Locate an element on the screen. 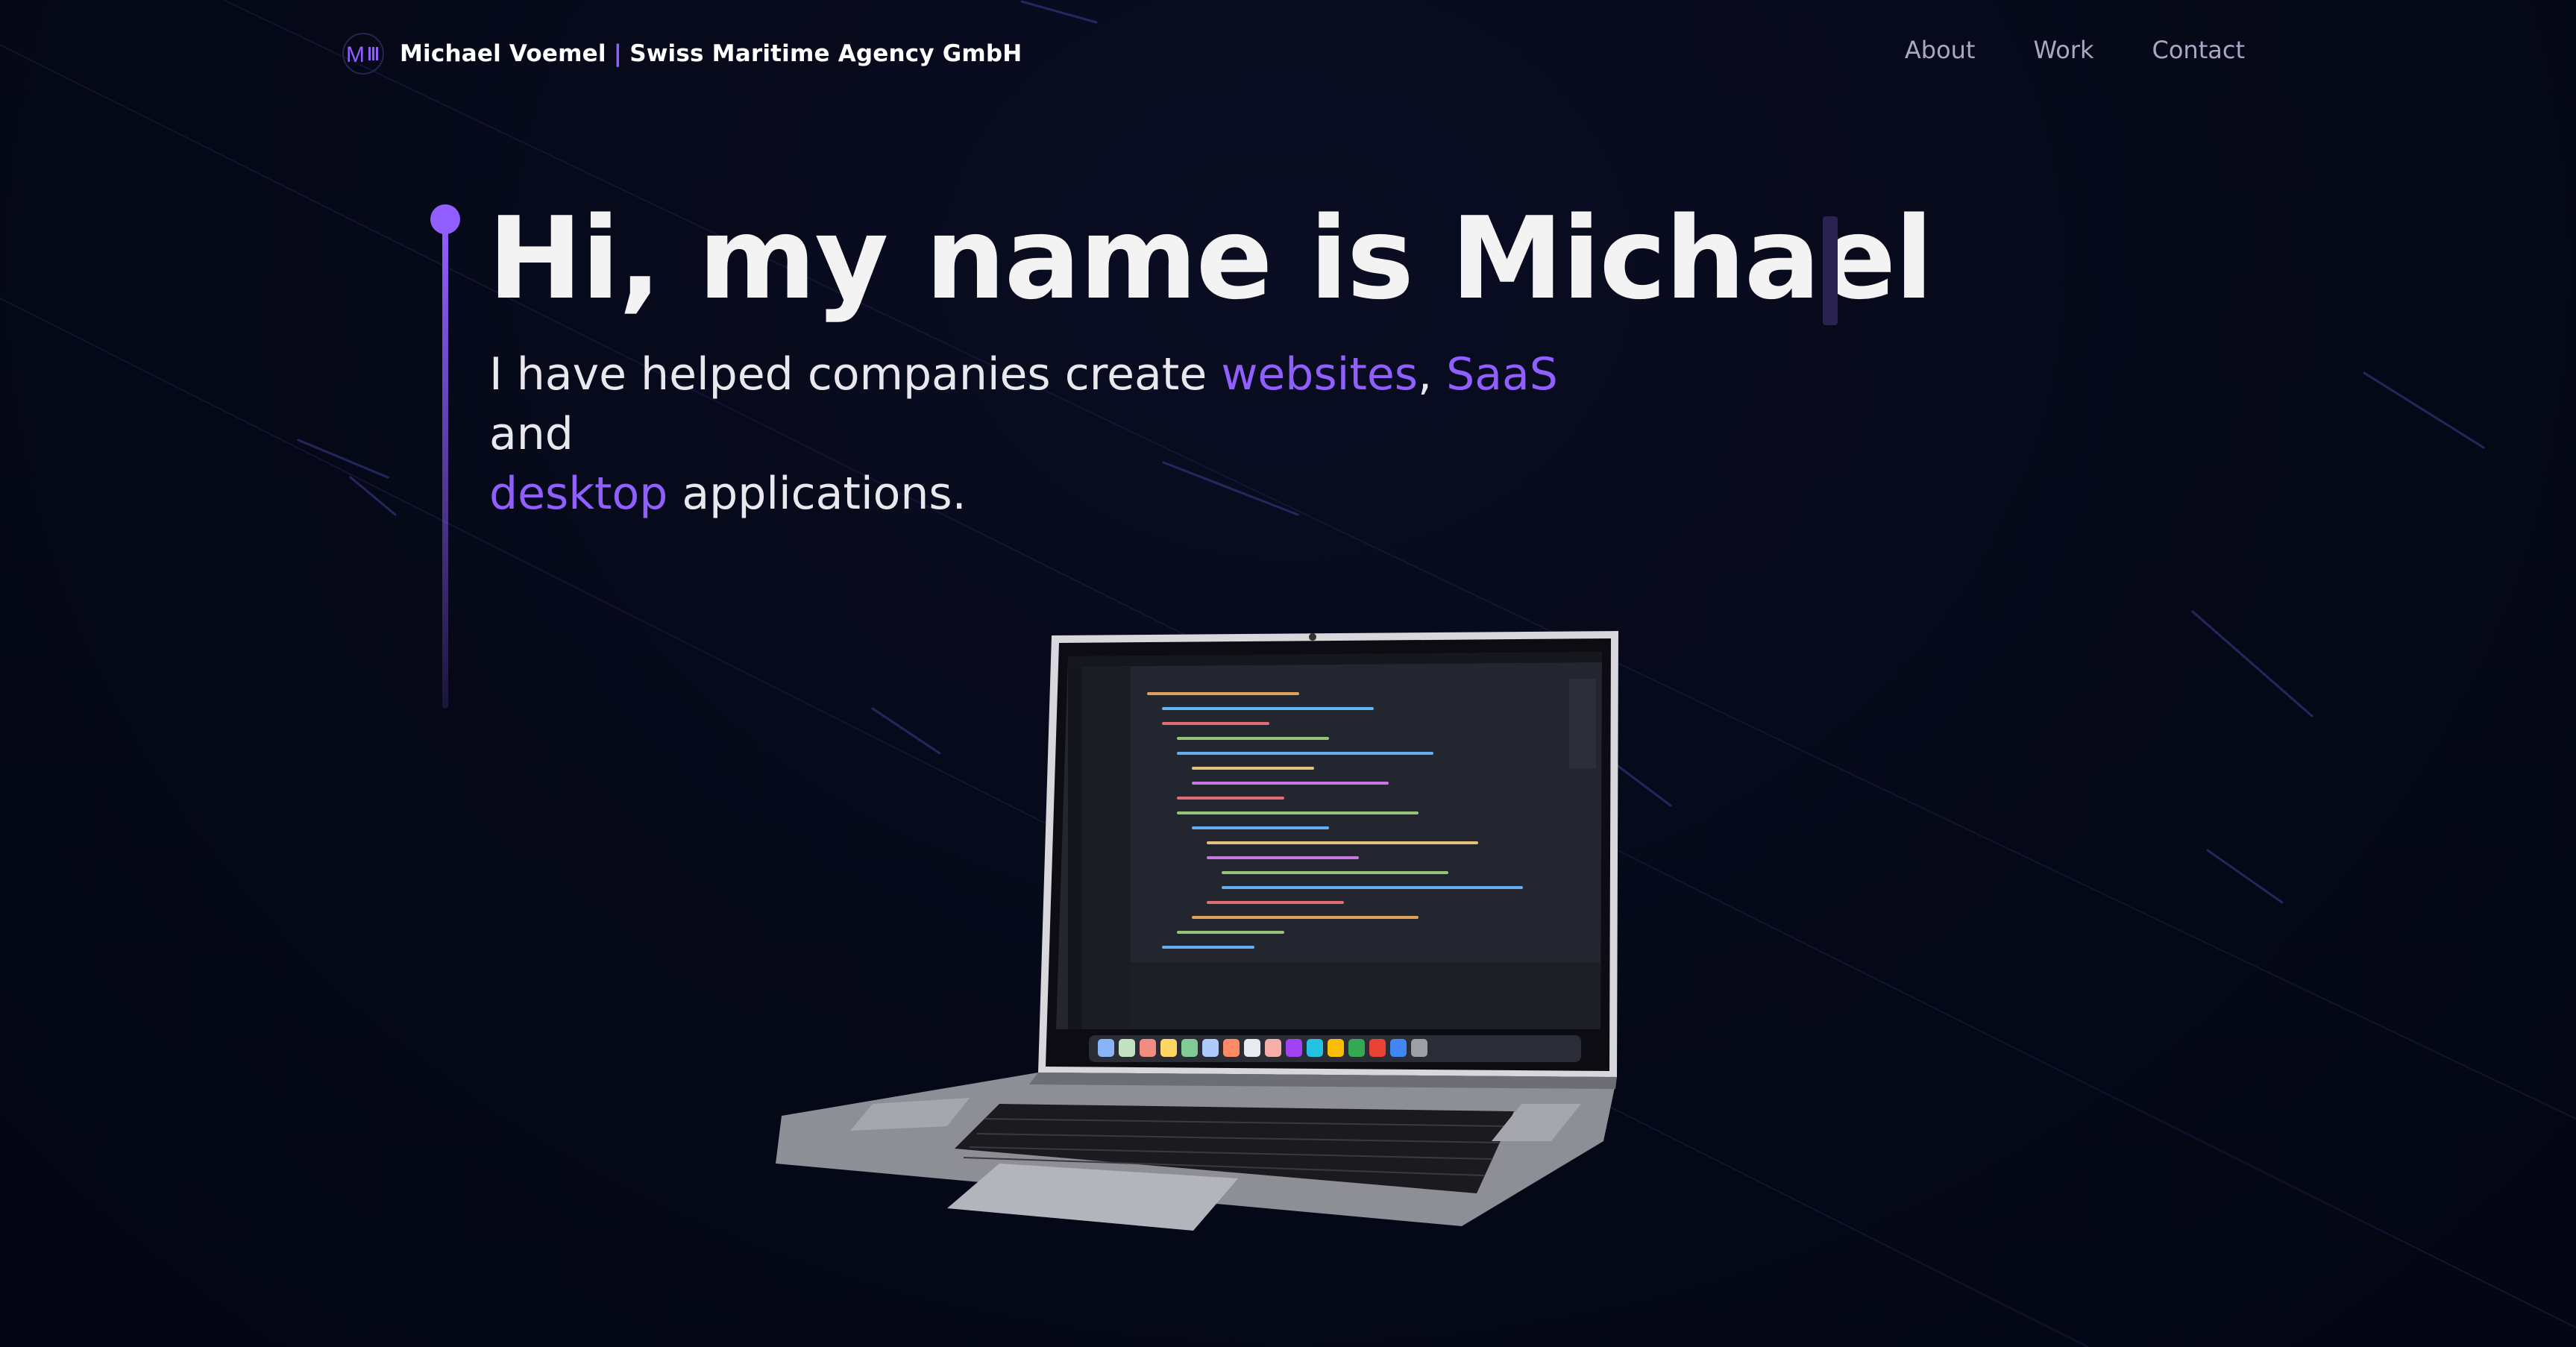  svg-text: M is located at coordinates (356, 55).